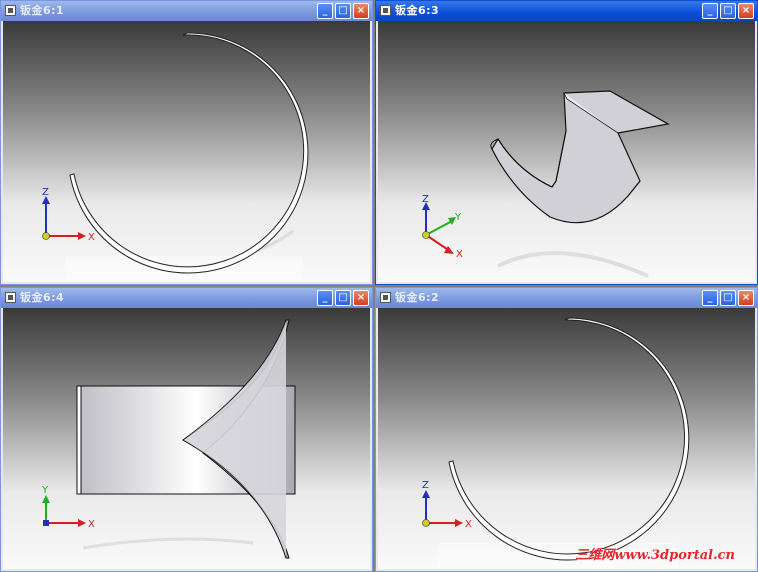 Image resolution: width=758 pixels, height=572 pixels. Describe the element at coordinates (417, 297) in the screenshot. I see `window-2-title: 钣金6:2` at that location.